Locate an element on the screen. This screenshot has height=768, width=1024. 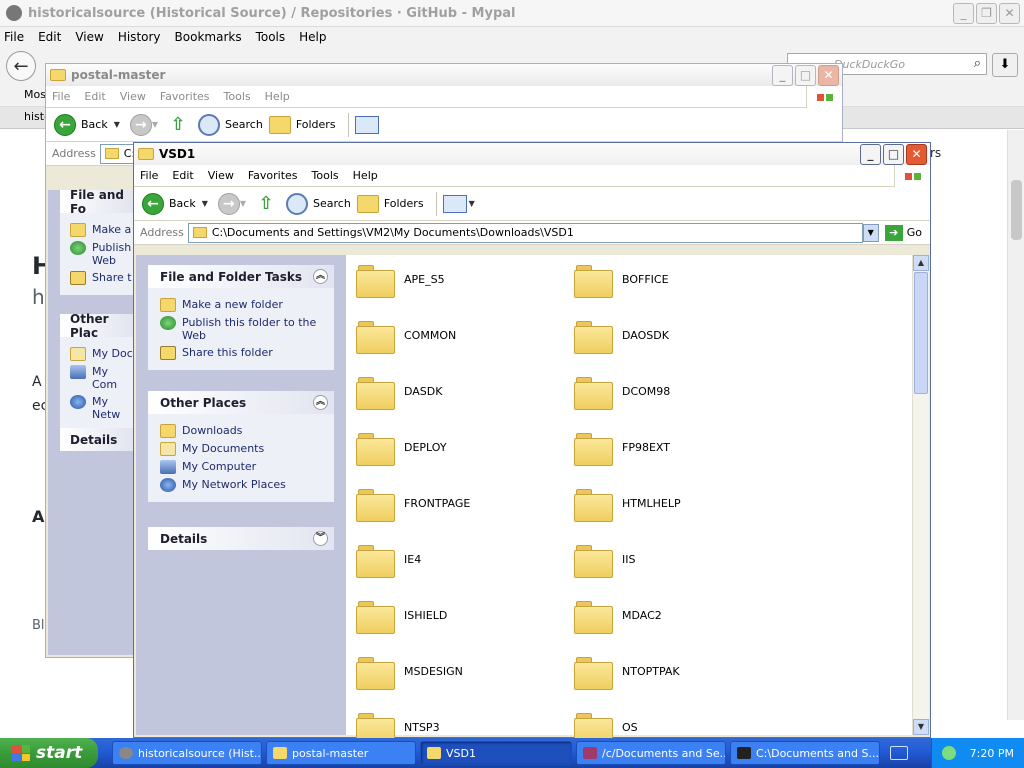
folder-item: IIS is located at coordinates (604, 559).